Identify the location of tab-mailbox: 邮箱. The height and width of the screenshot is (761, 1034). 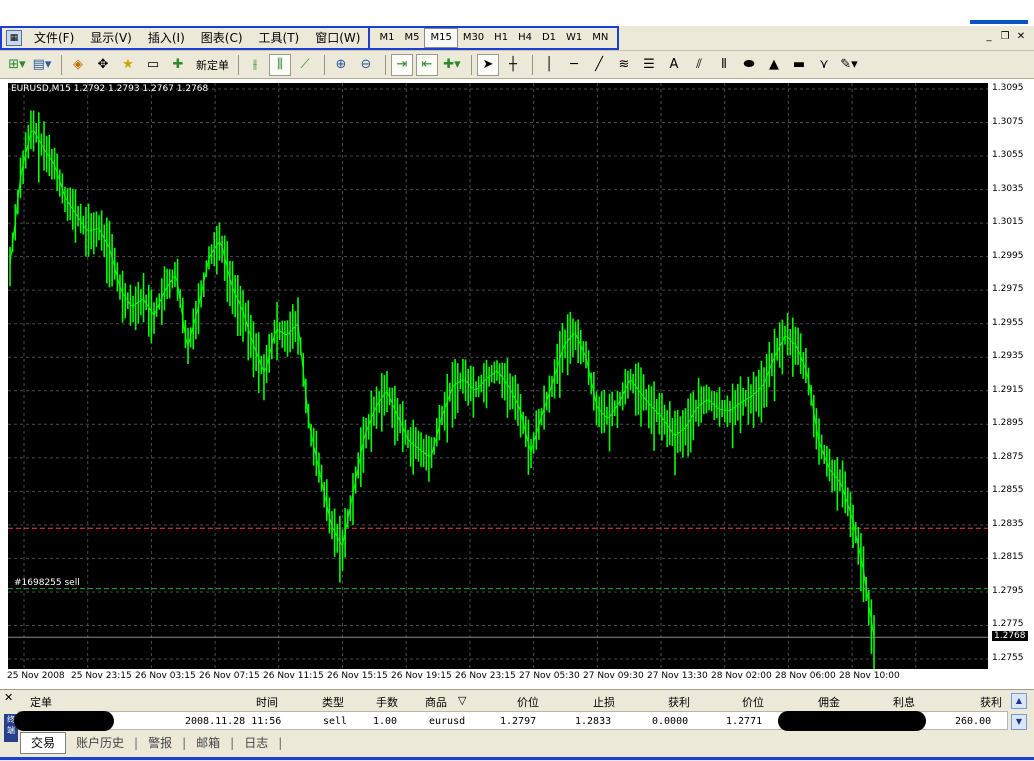
(208, 743).